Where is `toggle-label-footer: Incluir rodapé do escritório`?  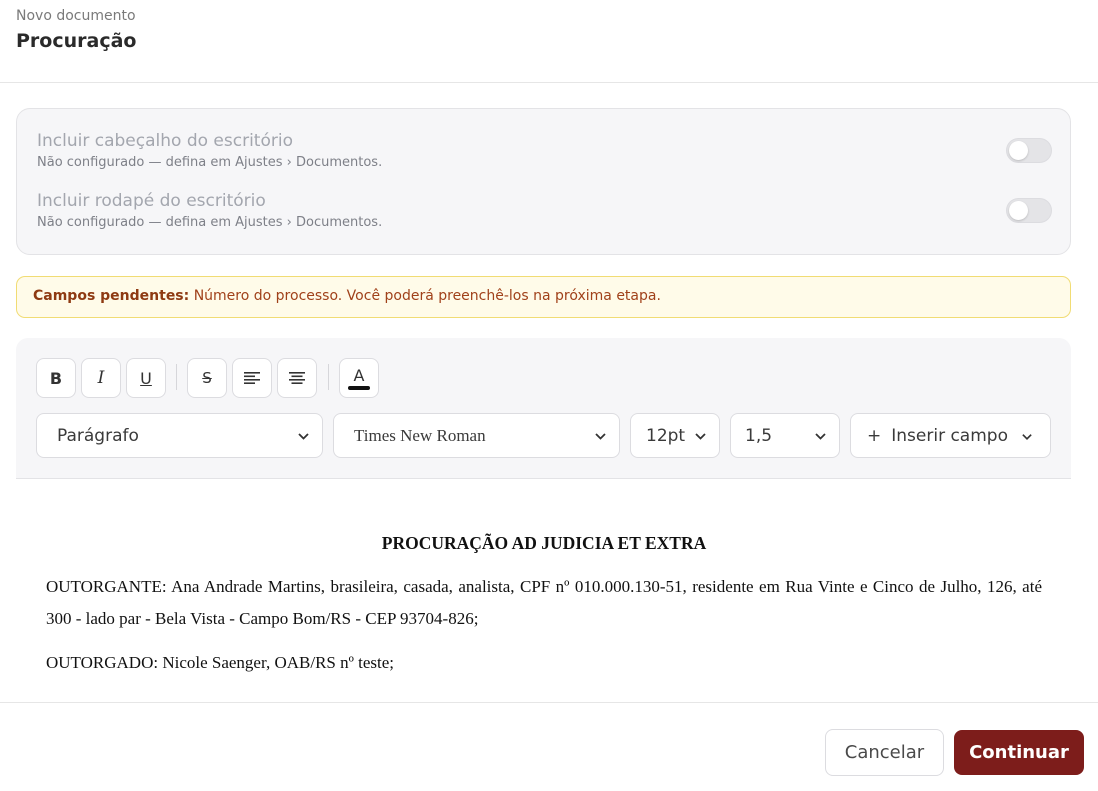 toggle-label-footer: Incluir rodapé do escritório is located at coordinates (151, 201).